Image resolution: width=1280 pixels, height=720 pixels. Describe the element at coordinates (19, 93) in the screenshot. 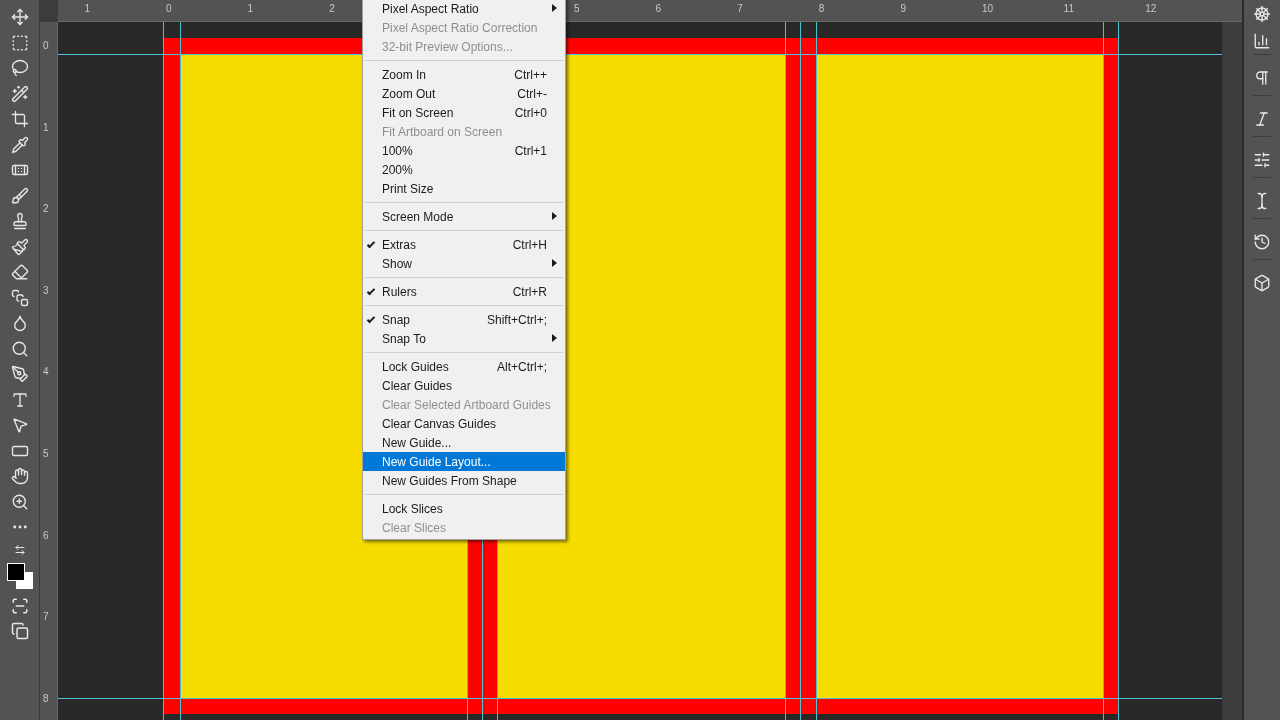

I see `wand-icon` at that location.